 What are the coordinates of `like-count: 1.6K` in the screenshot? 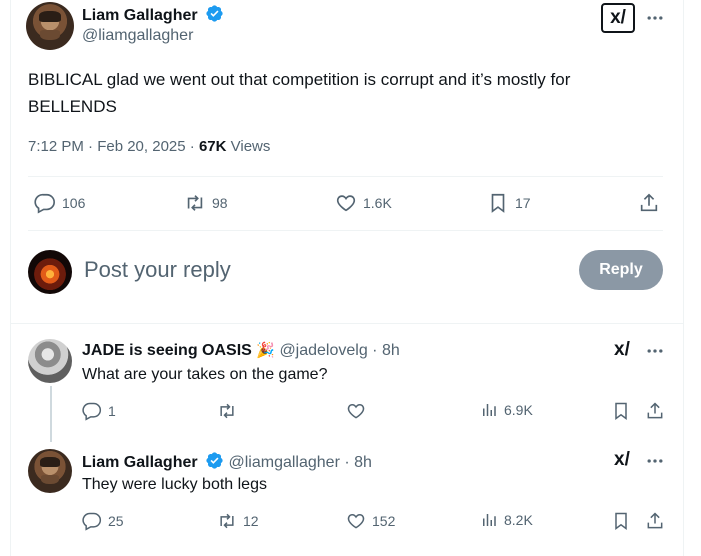 It's located at (377, 203).